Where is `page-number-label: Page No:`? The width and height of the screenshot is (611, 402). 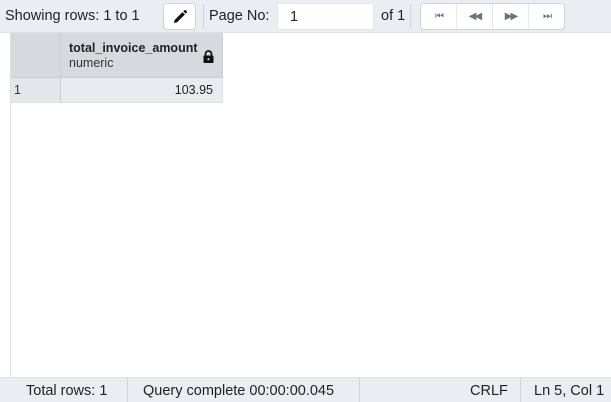
page-number-label: Page No: is located at coordinates (239, 16).